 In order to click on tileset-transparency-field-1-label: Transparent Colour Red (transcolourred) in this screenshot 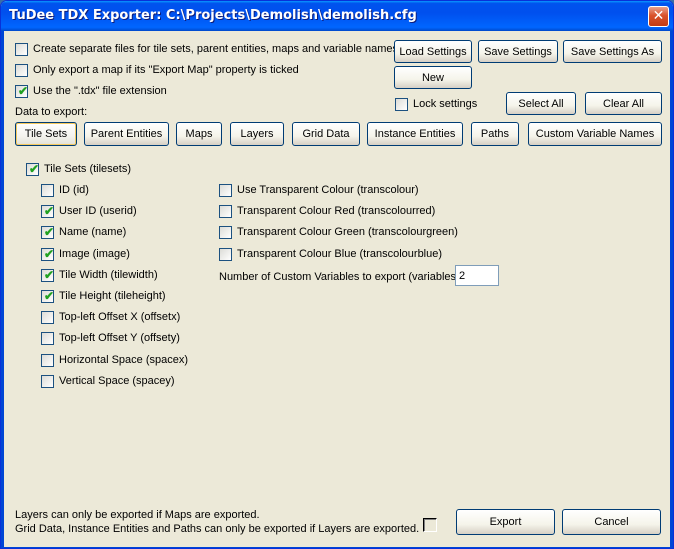, I will do `click(336, 211)`.